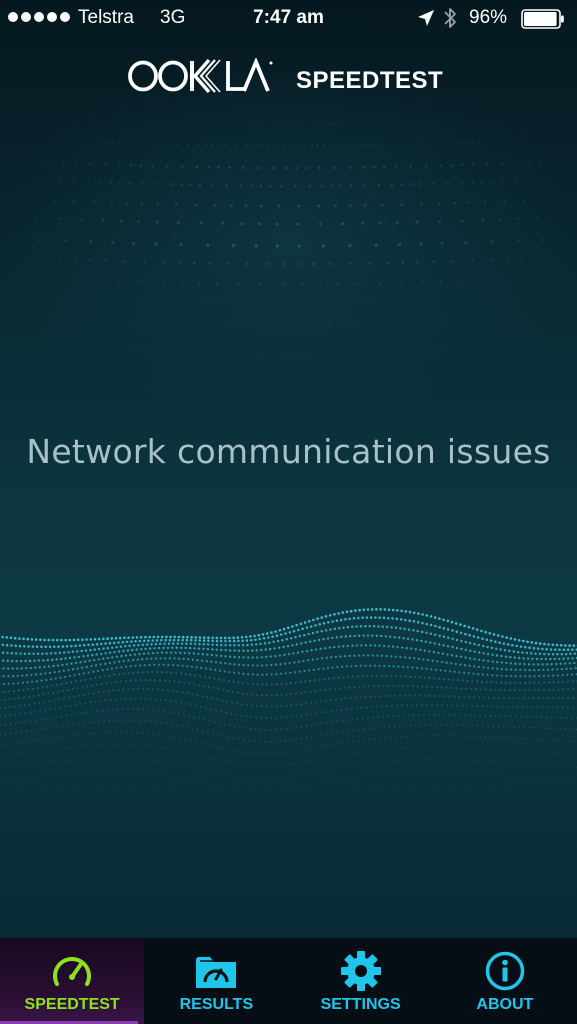 The image size is (577, 1024). I want to click on tab-speedtest: SPEEDTEST, so click(72, 981).